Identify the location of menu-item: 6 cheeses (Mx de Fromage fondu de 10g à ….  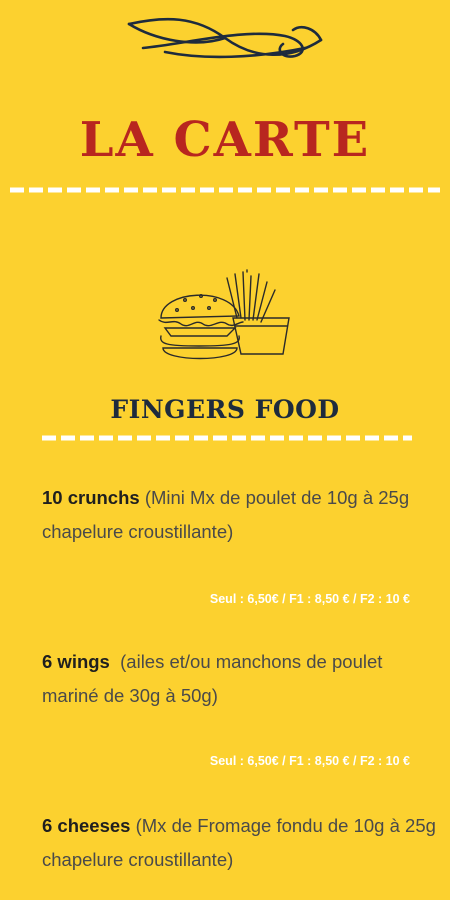
(239, 843).